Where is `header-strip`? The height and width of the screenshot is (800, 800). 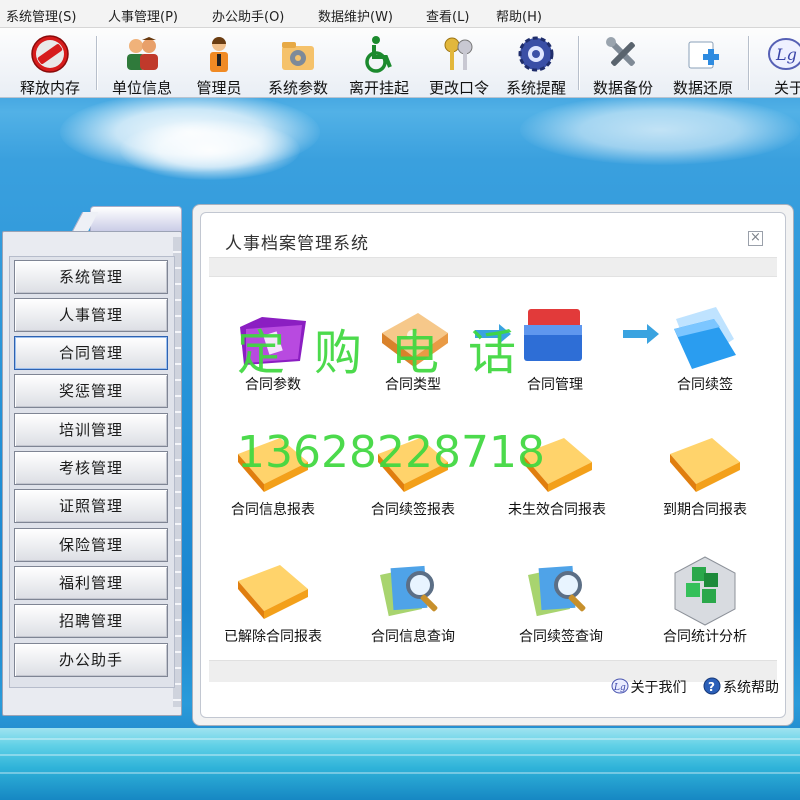
header-strip is located at coordinates (493, 267).